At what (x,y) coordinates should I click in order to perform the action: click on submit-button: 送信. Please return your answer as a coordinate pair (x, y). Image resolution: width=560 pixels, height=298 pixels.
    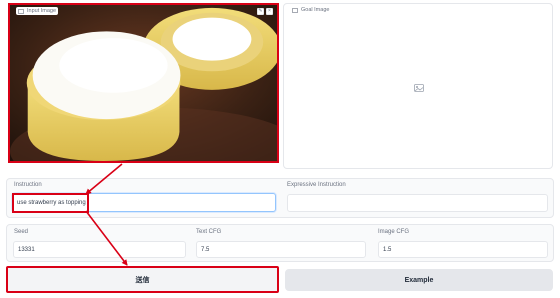
    Looking at the image, I should click on (142, 279).